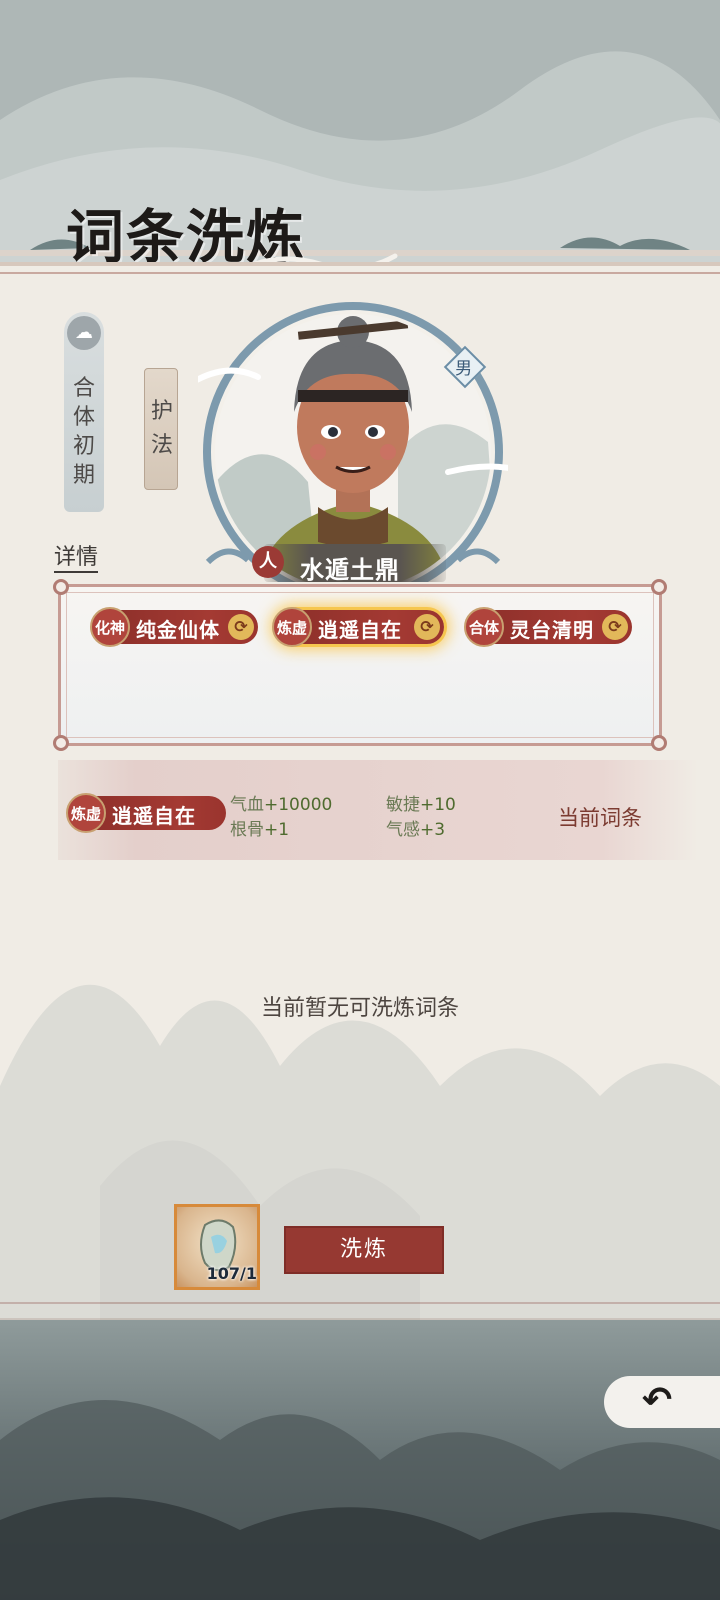 The image size is (720, 1600). Describe the element at coordinates (268, 562) in the screenshot. I see `race-badge: 人` at that location.